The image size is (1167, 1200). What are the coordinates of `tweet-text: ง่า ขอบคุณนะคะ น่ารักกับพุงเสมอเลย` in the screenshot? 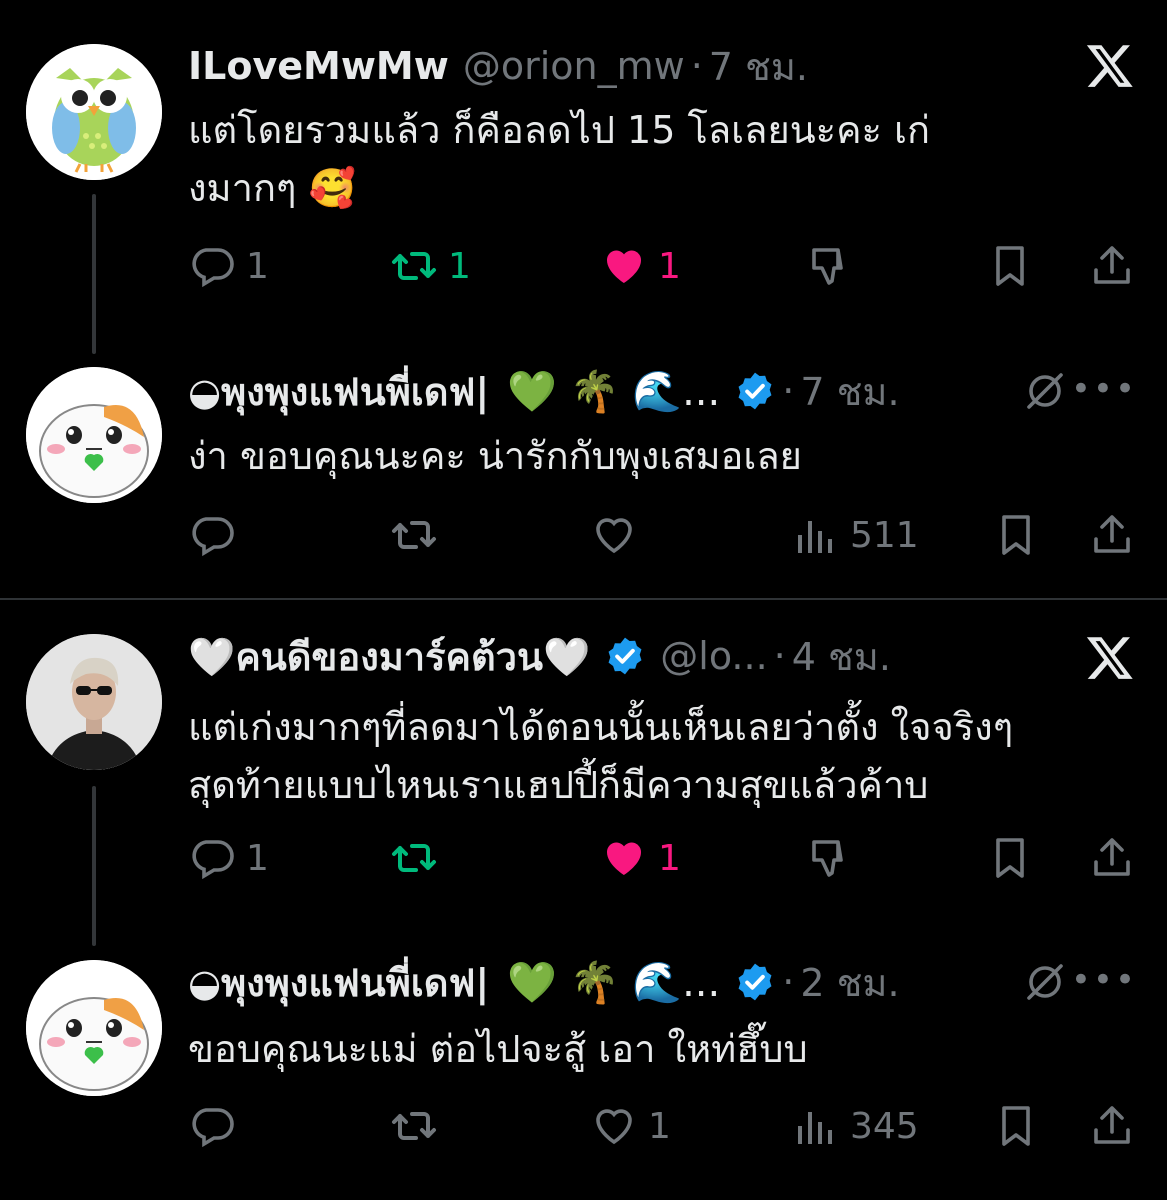 It's located at (495, 456).